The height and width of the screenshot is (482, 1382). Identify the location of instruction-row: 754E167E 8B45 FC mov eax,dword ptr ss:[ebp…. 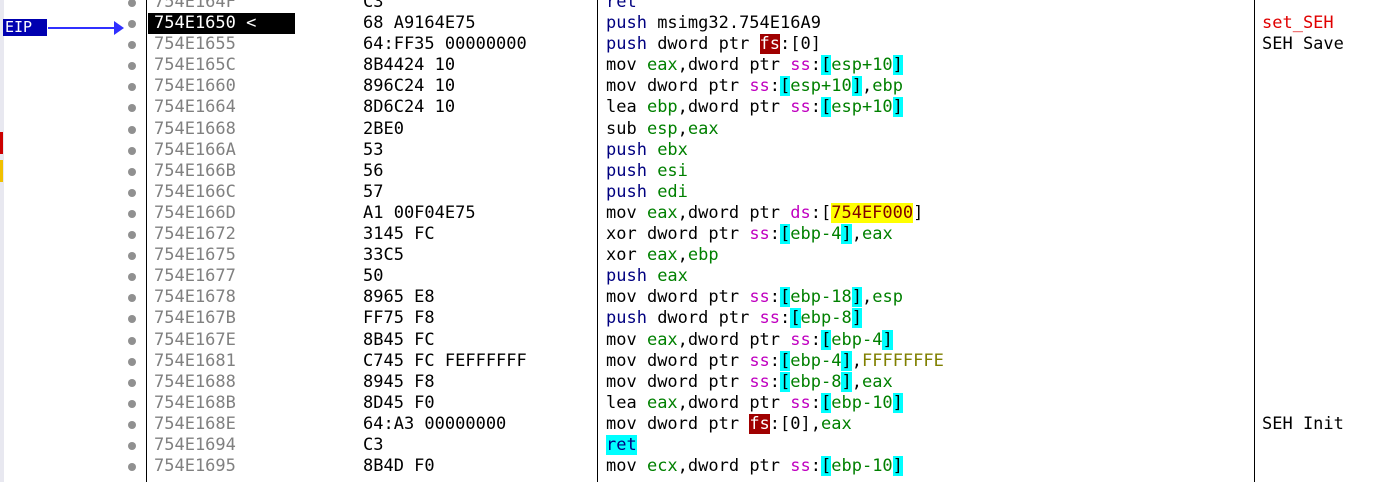
(691, 340).